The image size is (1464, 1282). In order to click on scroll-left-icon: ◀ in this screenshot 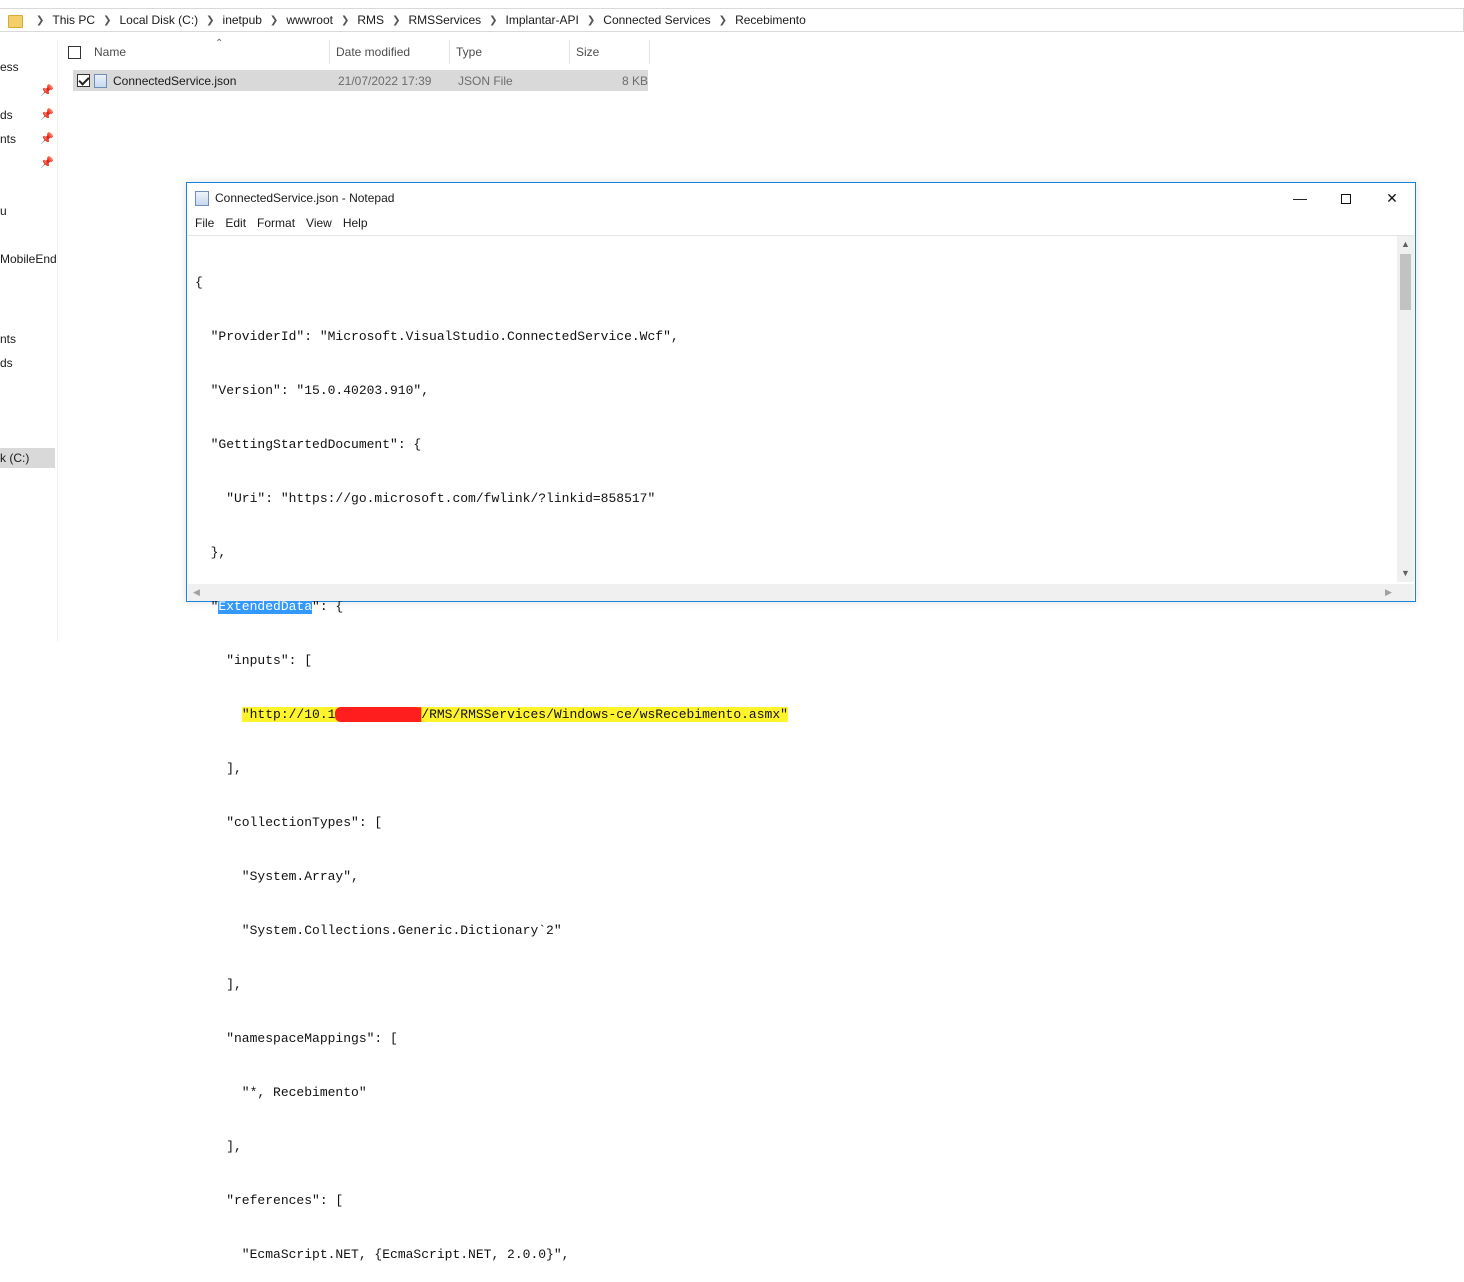, I will do `click(196, 592)`.